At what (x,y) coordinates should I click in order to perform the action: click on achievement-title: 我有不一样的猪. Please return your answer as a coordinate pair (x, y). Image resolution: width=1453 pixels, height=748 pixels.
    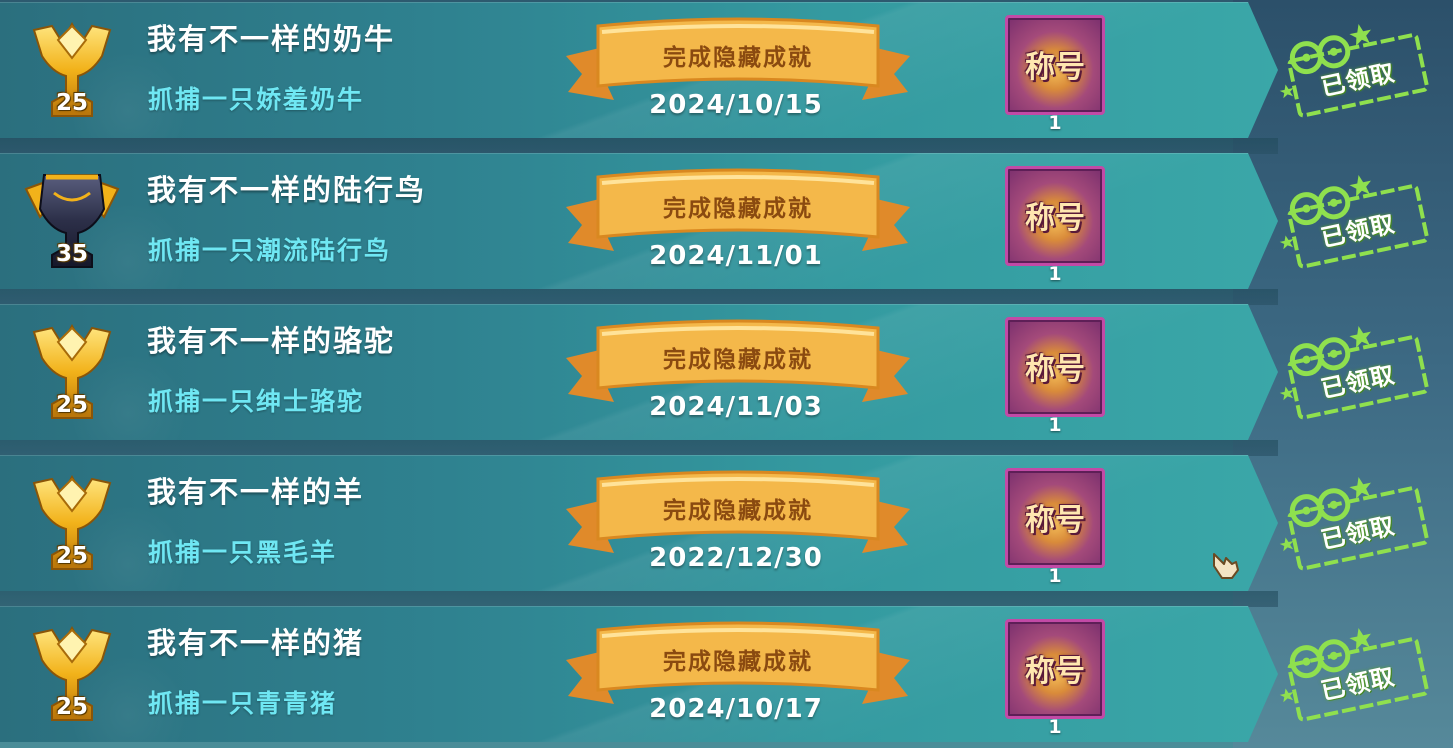
    Looking at the image, I should click on (256, 643).